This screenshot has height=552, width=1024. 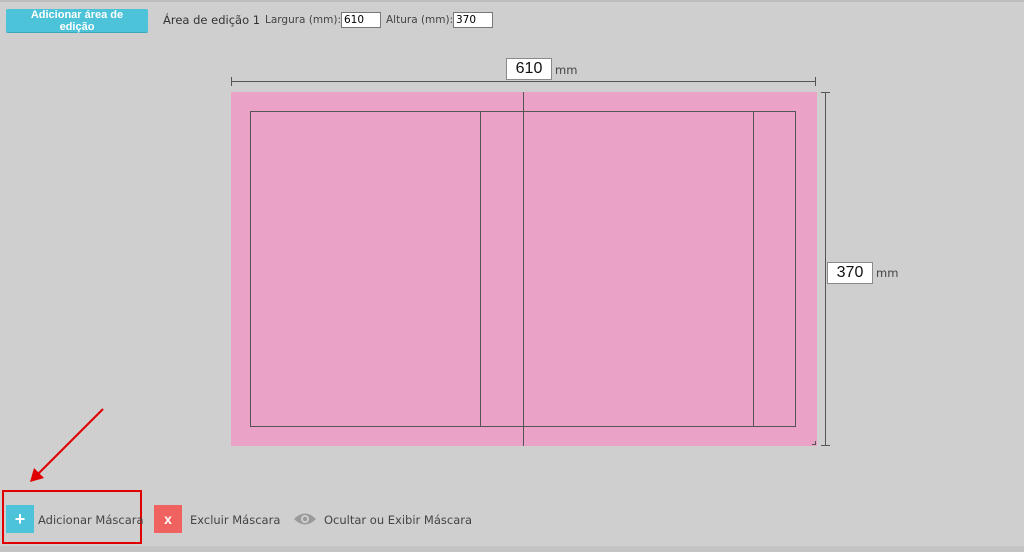 I want to click on toggle-mask-button: Ocultar ou Exibir Máscara, so click(x=398, y=520).